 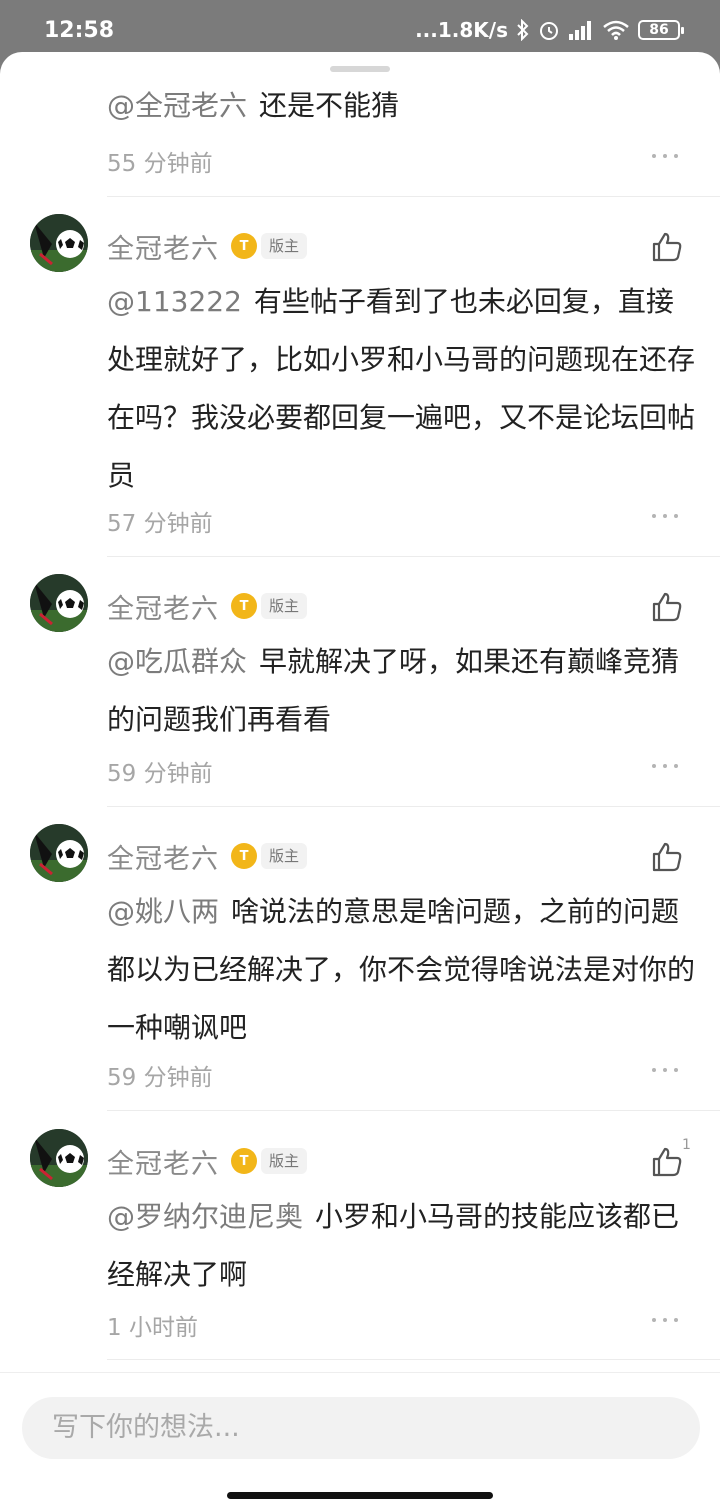 I want to click on comment-body: @罗纳尔迪尼奥 小罗和小马哥的技能应该都已经解决了啊, so click(x=402, y=1246).